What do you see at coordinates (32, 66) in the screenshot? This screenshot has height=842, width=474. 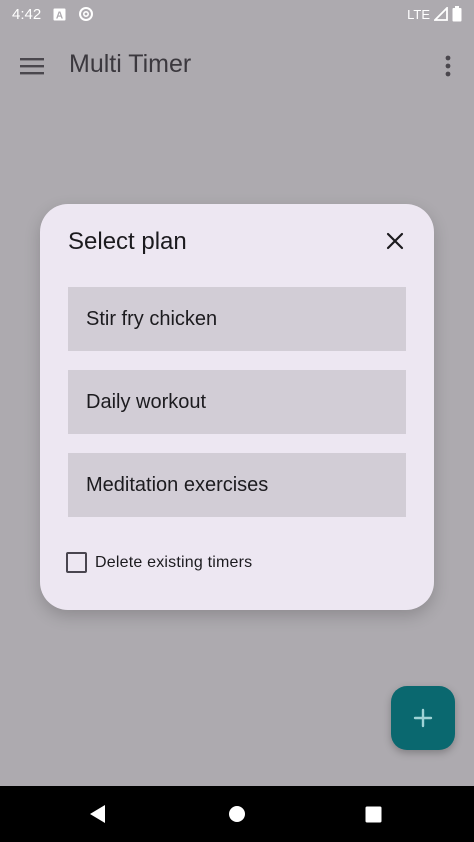 I see `menu-icon` at bounding box center [32, 66].